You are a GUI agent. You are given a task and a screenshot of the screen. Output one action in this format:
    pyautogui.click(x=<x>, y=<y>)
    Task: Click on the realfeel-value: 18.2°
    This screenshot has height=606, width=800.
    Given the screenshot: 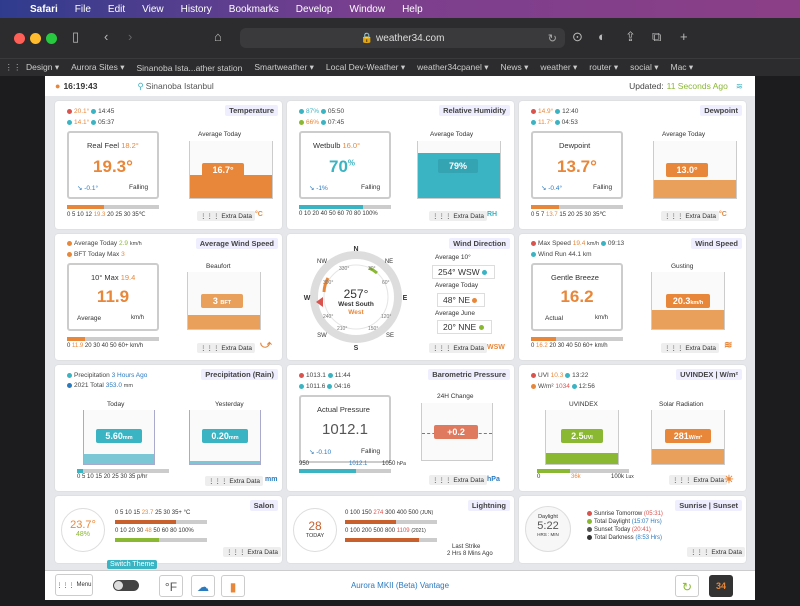 What is the action you would take?
    pyautogui.click(x=130, y=145)
    